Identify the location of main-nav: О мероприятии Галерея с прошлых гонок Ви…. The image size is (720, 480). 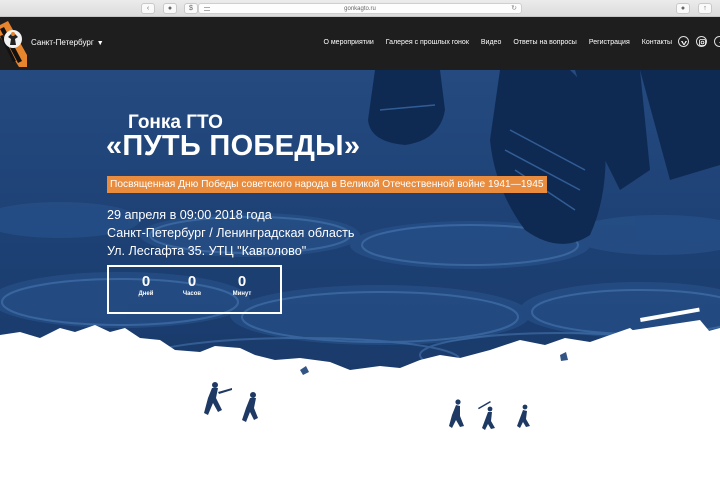
(497, 42).